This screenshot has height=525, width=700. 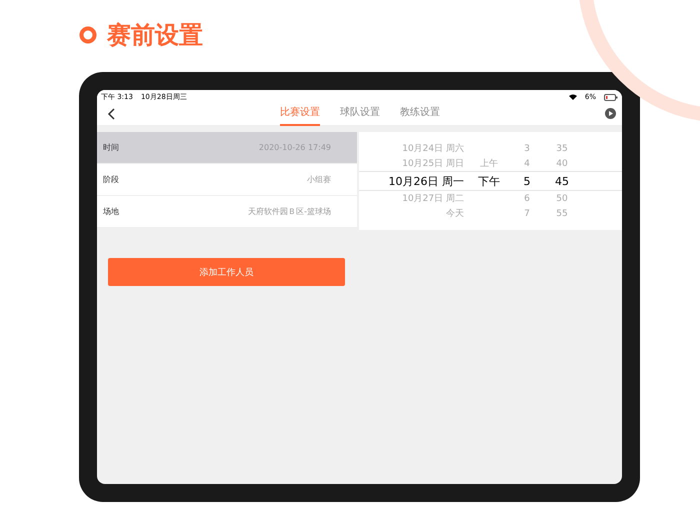 What do you see at coordinates (432, 148) in the screenshot?
I see `picker-date: 10月24日 周六` at bounding box center [432, 148].